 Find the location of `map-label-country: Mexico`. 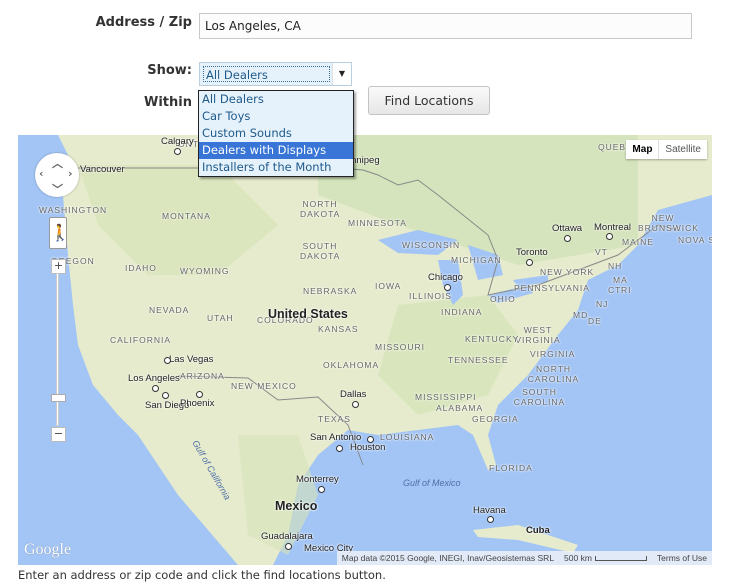

map-label-country: Mexico is located at coordinates (296, 506).